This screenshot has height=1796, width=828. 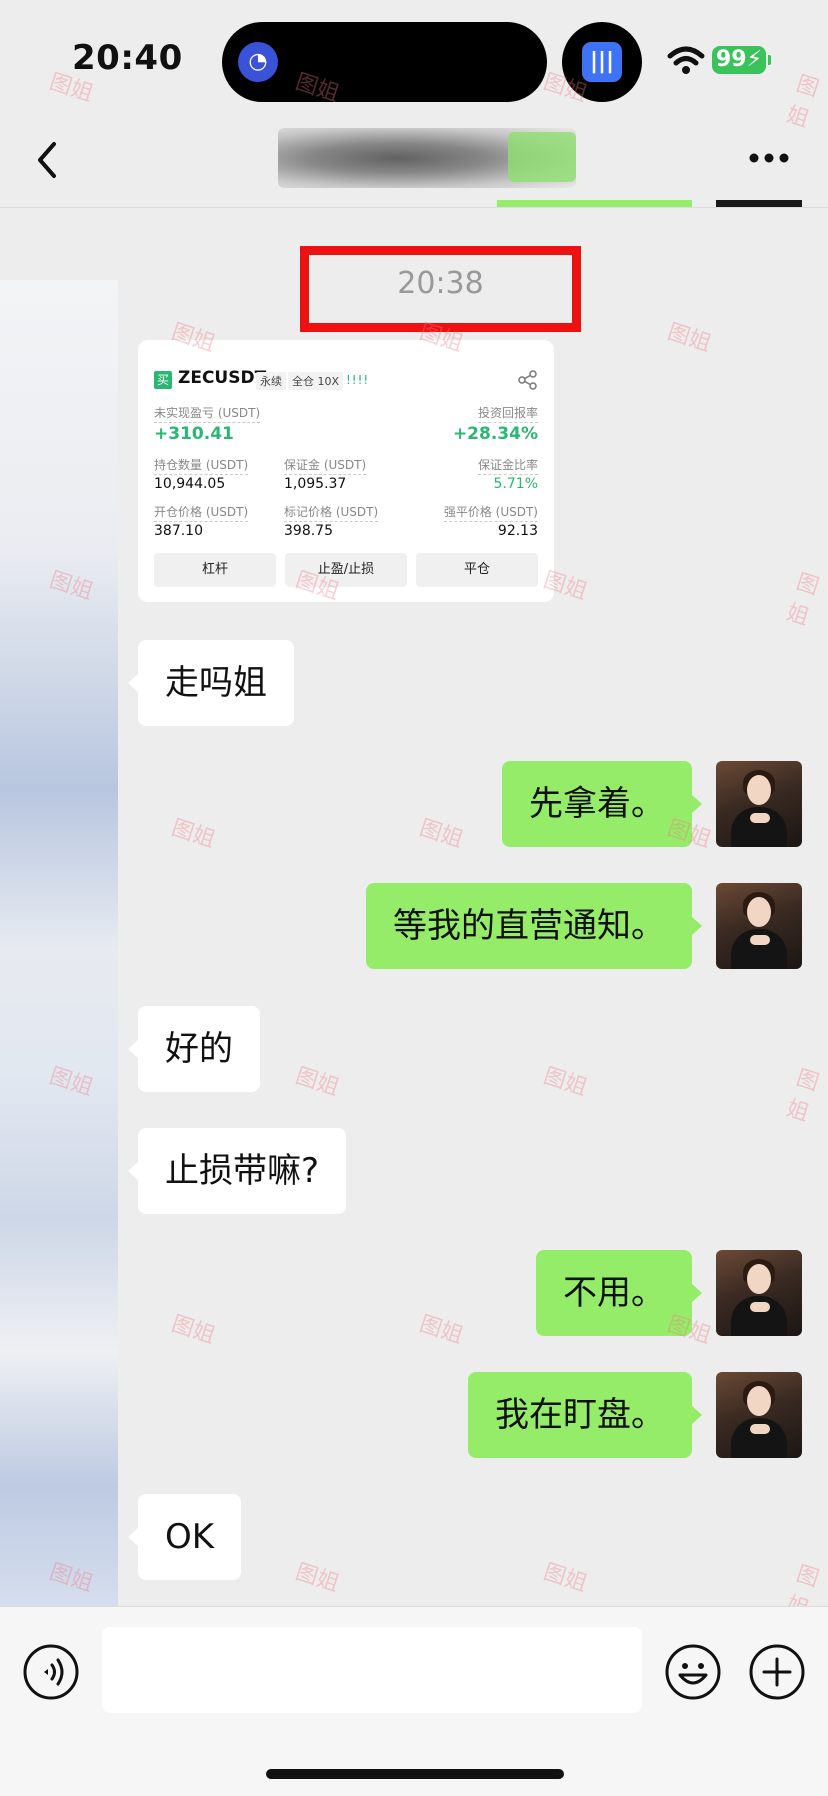 I want to click on position-size-value: 10,944.05, so click(x=190, y=484).